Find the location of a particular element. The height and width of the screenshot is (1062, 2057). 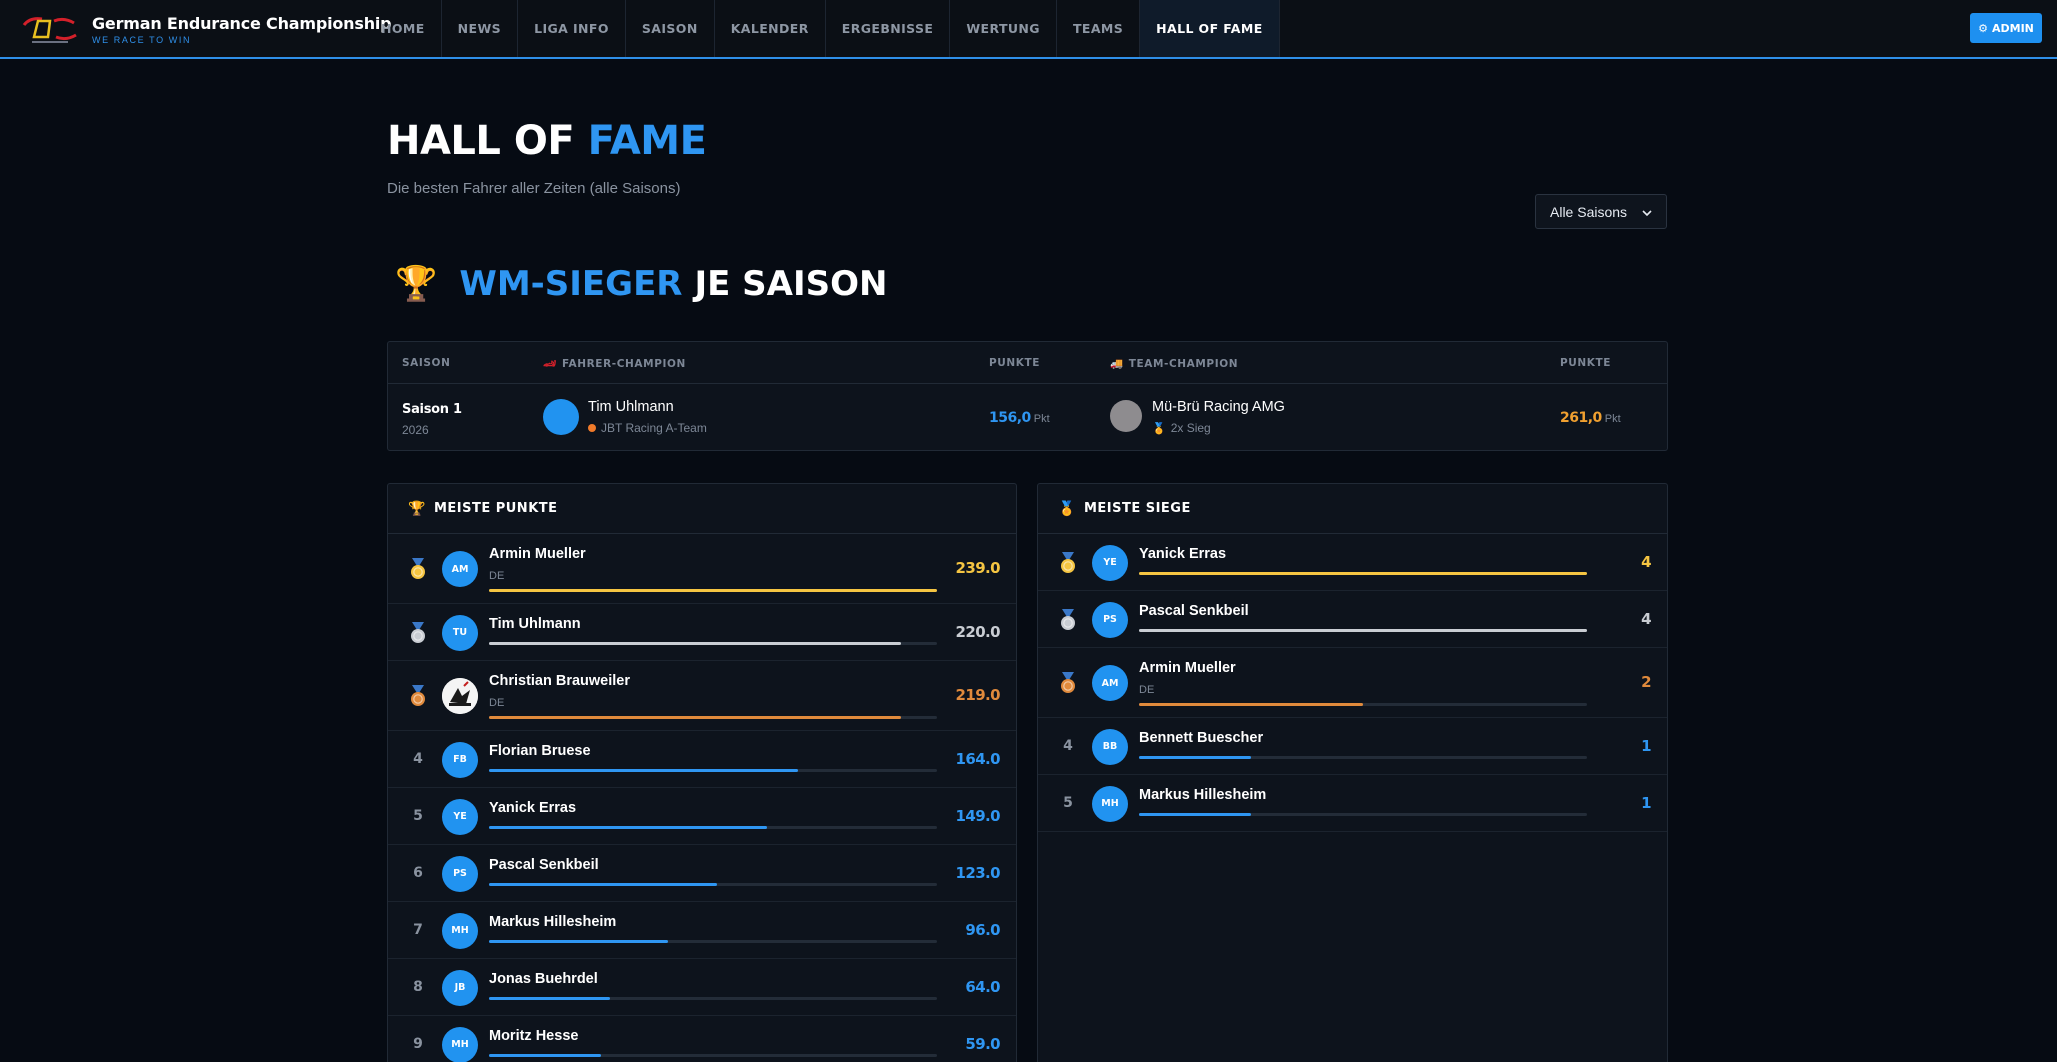

driver-champion-name: Tim Uhlmann is located at coordinates (631, 407).